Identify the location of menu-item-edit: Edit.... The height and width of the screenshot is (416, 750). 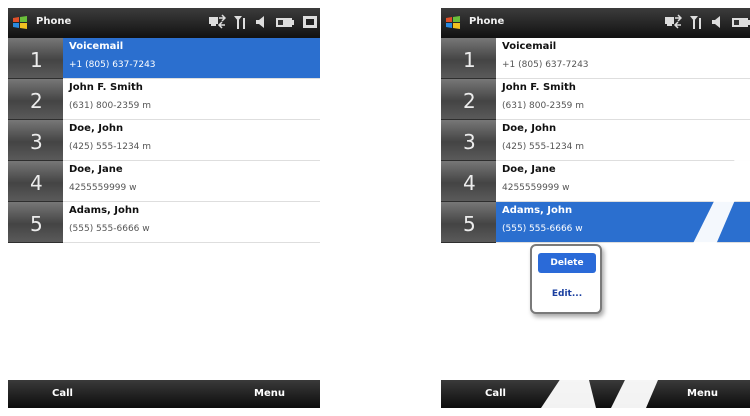
(567, 294).